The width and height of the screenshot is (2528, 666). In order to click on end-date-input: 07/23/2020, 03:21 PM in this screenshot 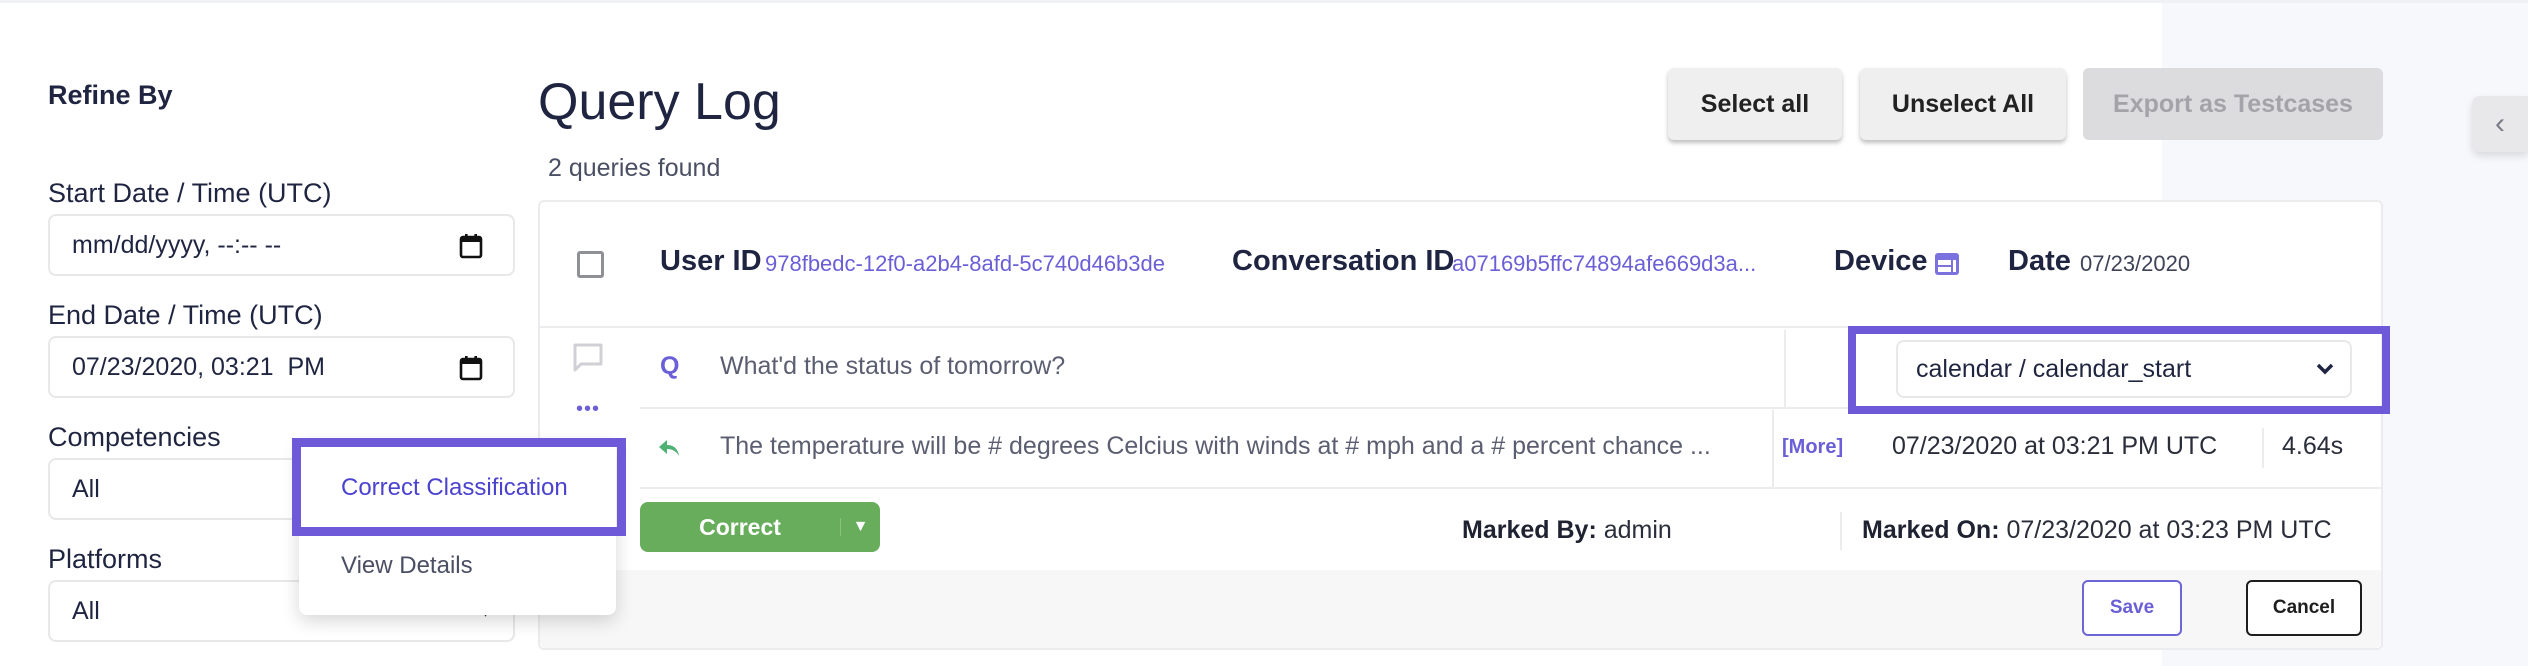, I will do `click(281, 367)`.